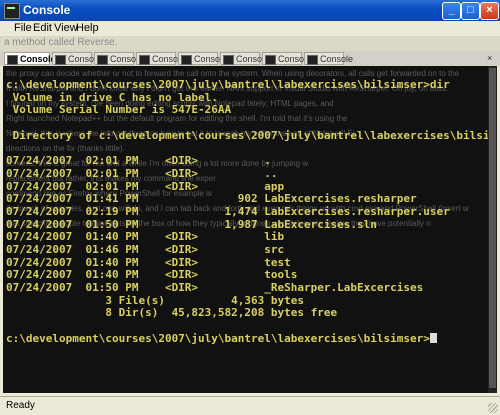 This screenshot has height=415, width=500. I want to click on title-bar: Console _ □ ×, so click(250, 10).